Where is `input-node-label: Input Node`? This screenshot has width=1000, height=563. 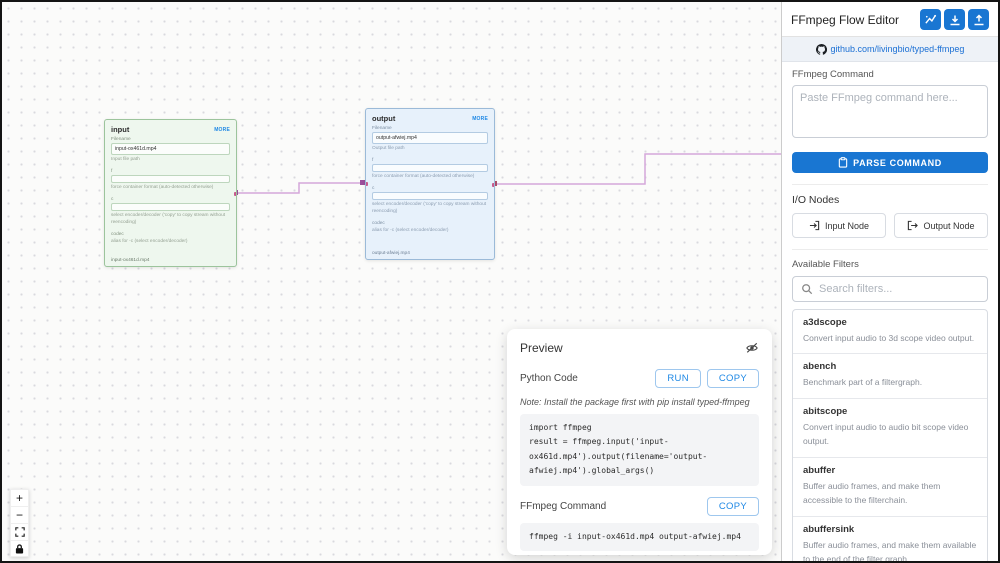
input-node-label: Input Node is located at coordinates (847, 225).